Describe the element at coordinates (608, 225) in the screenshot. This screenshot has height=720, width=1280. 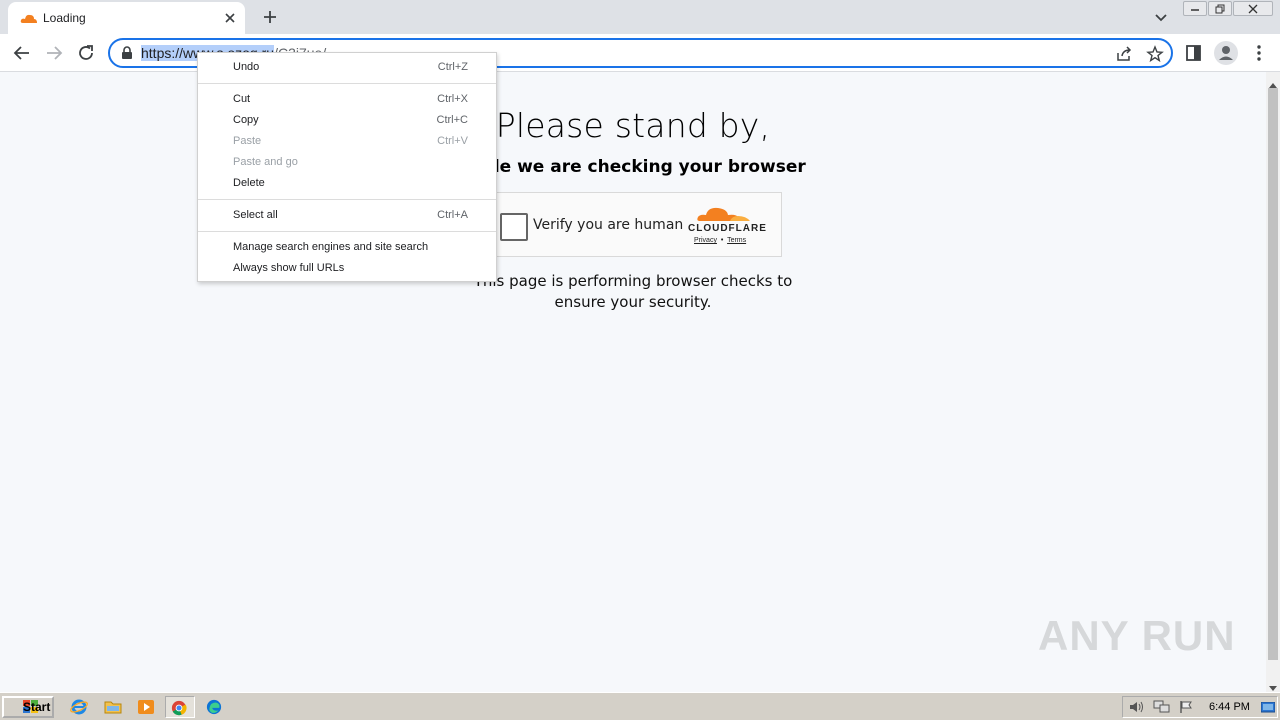
I see `verify-label: Verify you are human` at that location.